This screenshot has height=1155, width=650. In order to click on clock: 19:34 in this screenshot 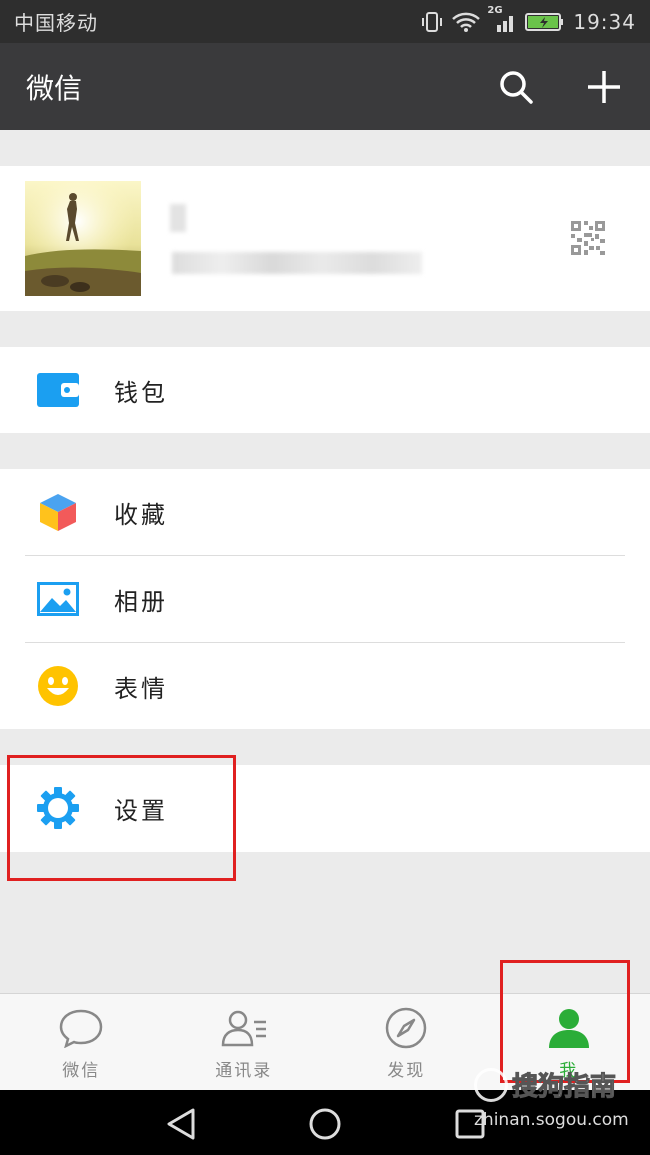, I will do `click(604, 21)`.